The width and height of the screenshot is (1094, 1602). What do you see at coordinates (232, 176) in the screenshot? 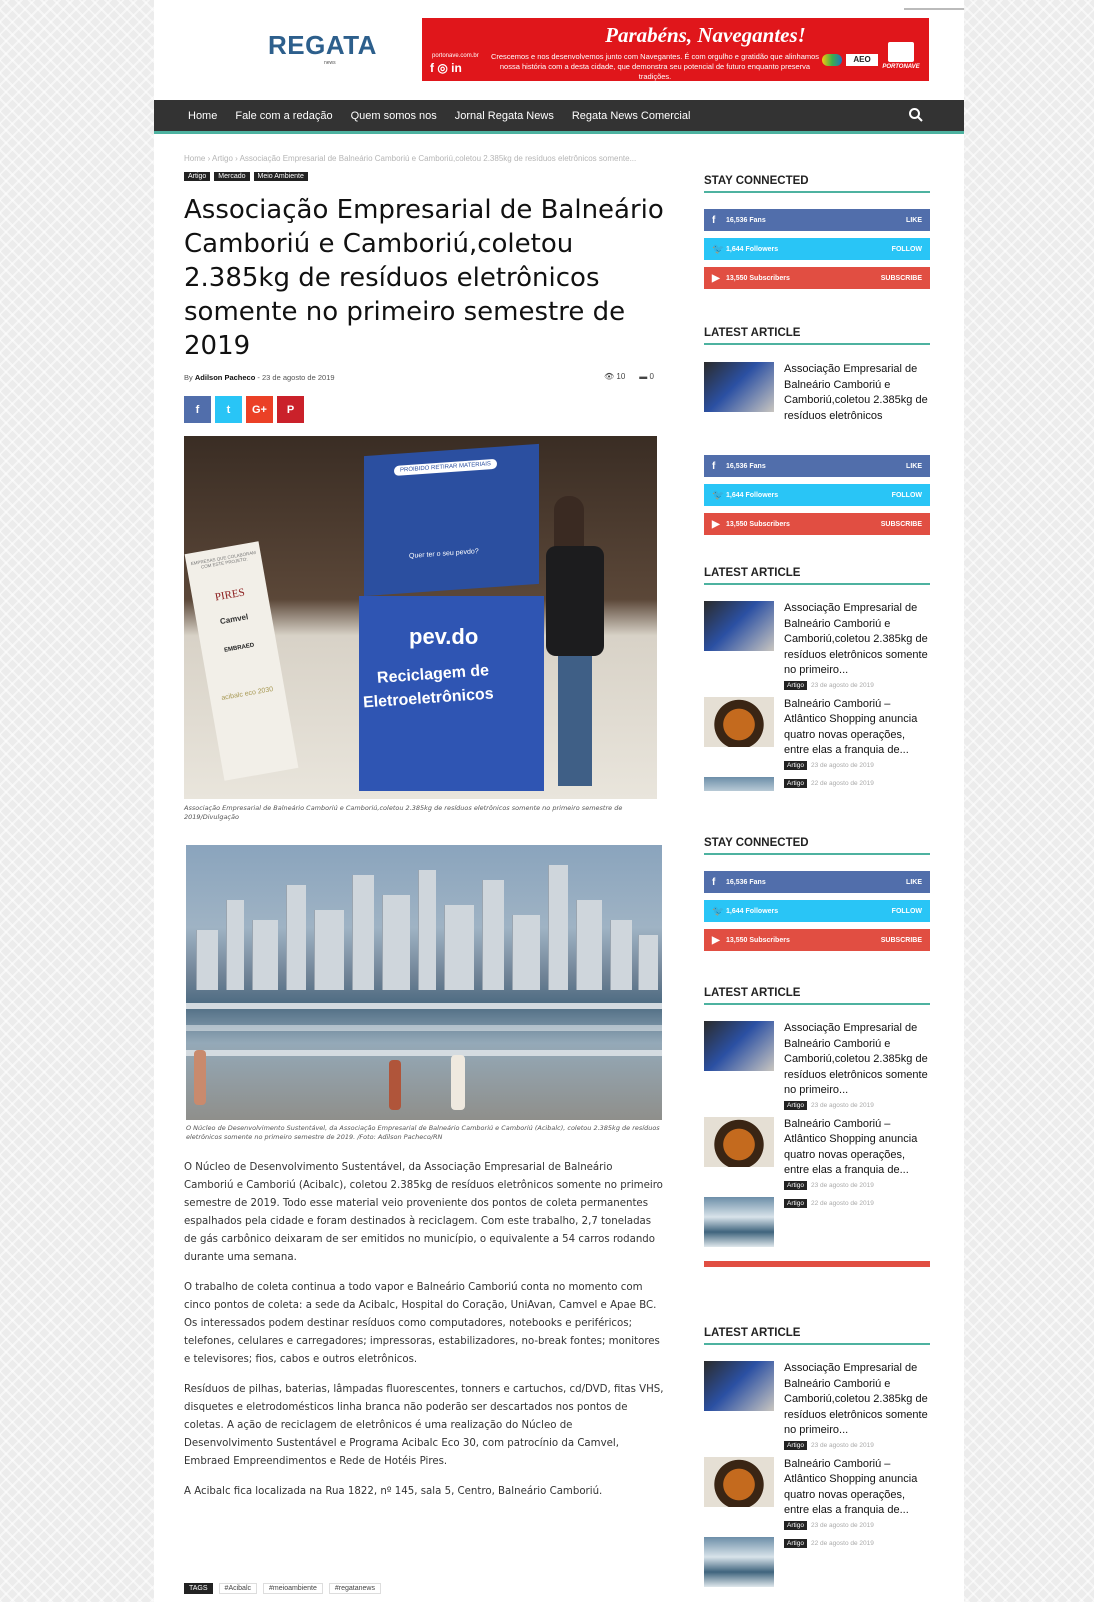
I see `category-tag: Mercado` at bounding box center [232, 176].